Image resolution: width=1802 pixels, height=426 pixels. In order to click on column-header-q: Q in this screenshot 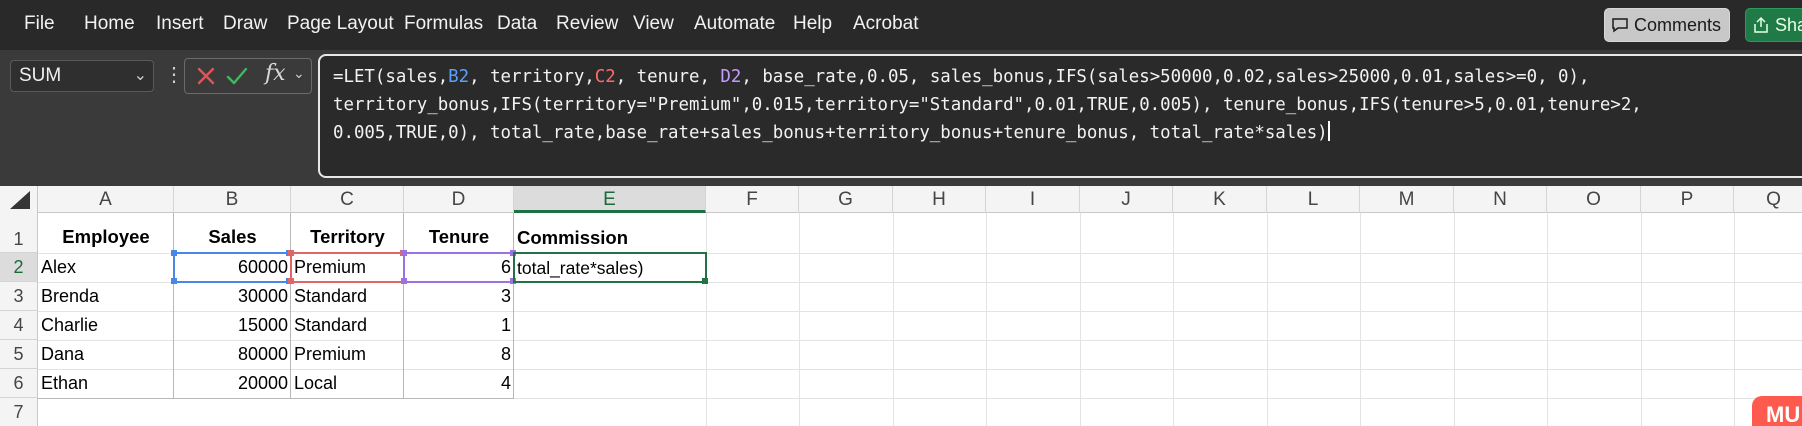, I will do `click(1768, 199)`.